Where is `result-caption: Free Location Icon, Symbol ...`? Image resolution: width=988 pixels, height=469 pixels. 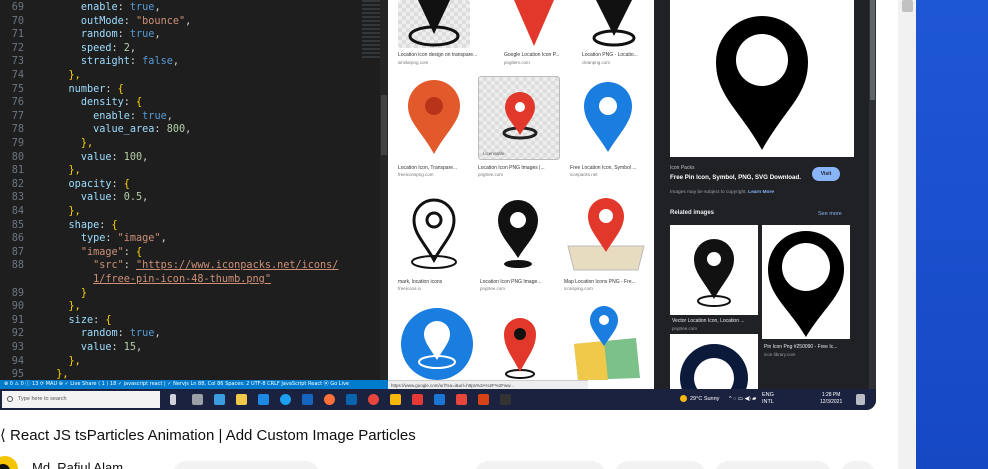
result-caption: Free Location Icon, Symbol ... is located at coordinates (608, 168).